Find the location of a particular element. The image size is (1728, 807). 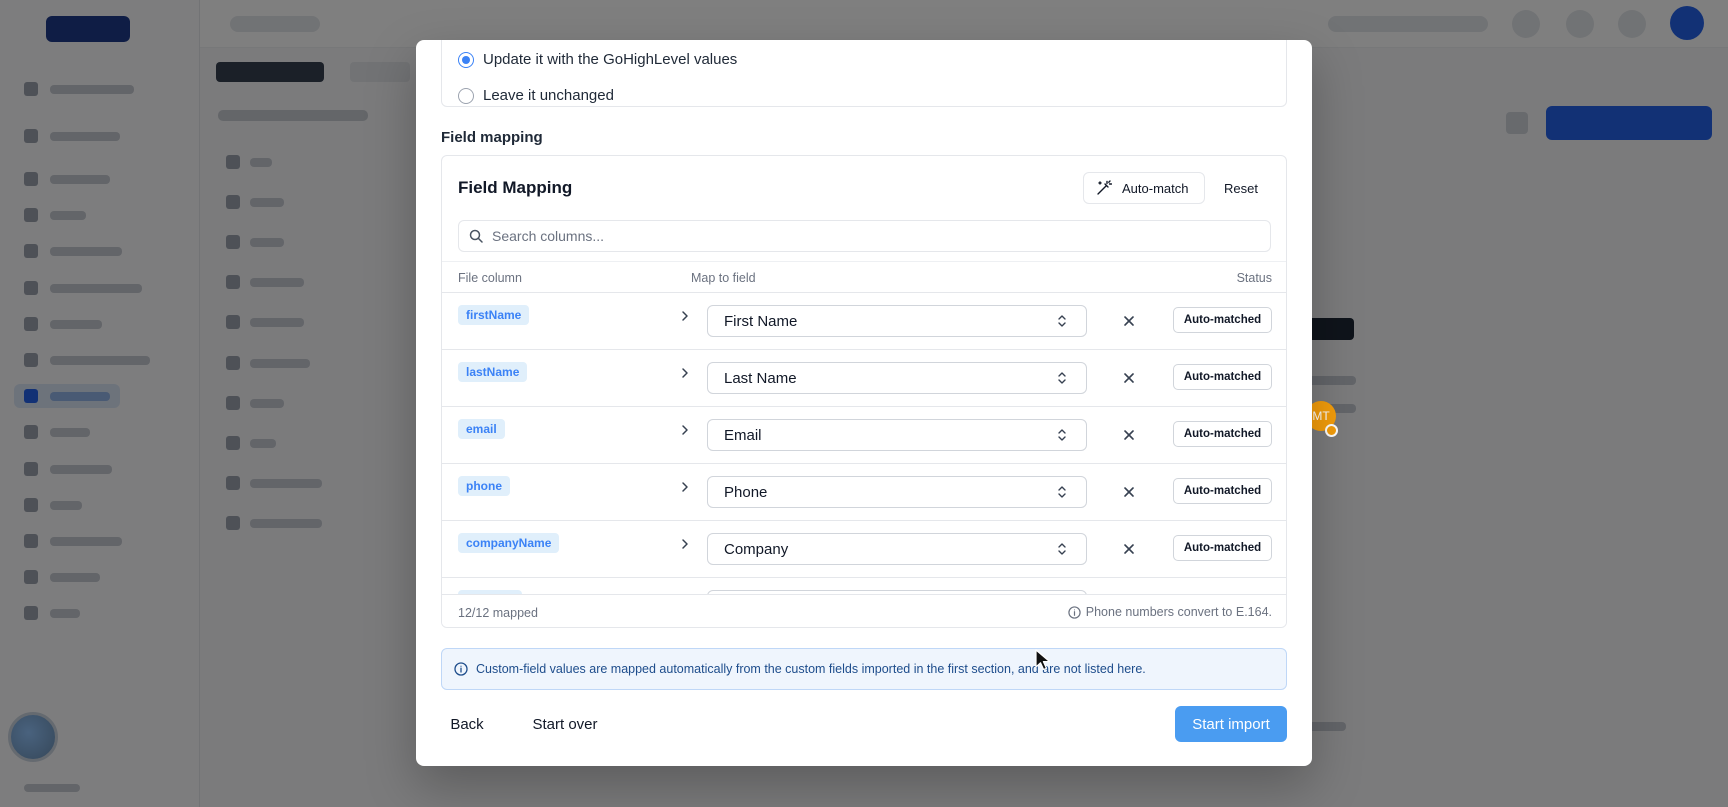

start-import-button: Start import is located at coordinates (1231, 724).